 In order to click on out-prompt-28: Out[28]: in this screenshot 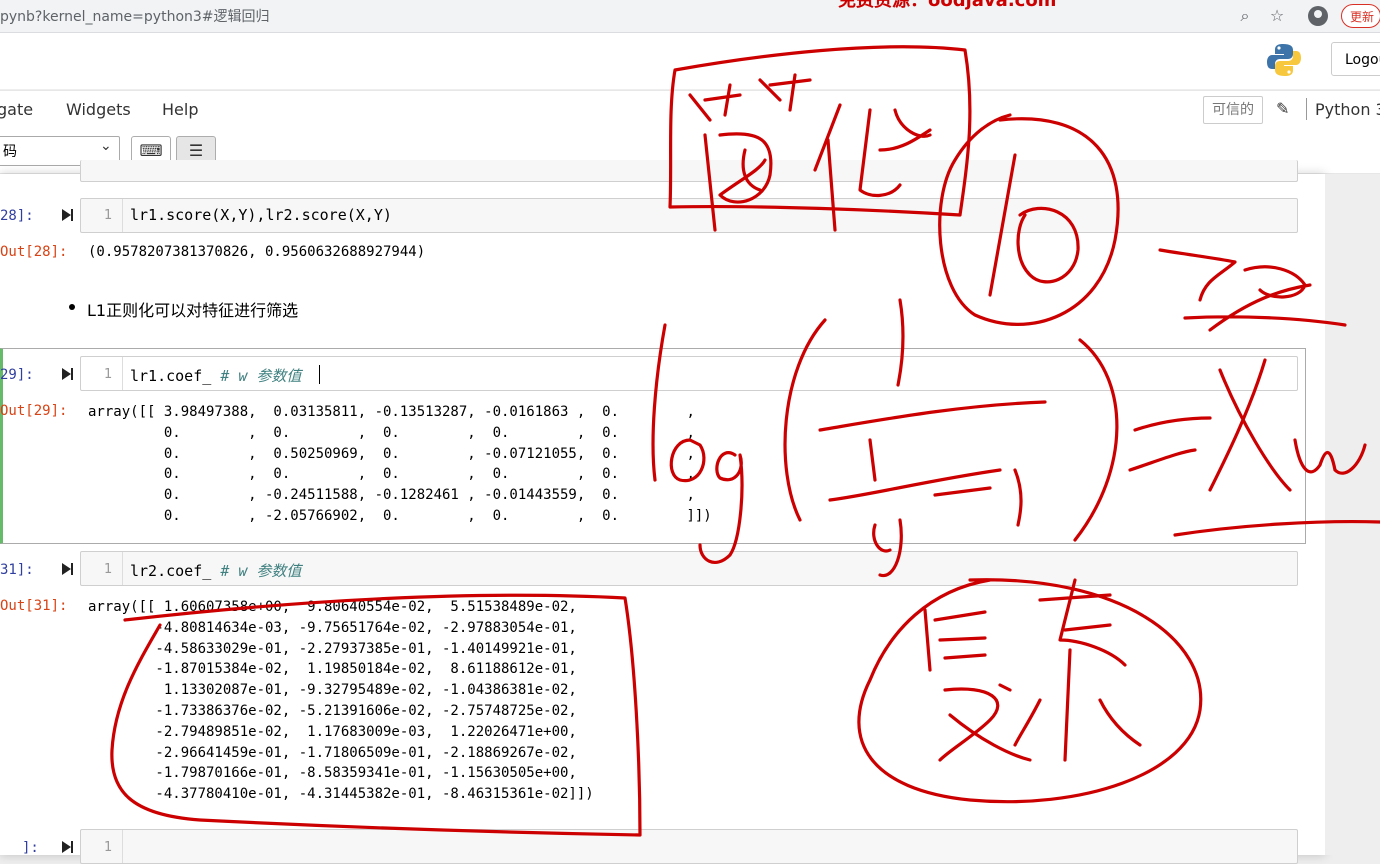, I will do `click(34, 252)`.